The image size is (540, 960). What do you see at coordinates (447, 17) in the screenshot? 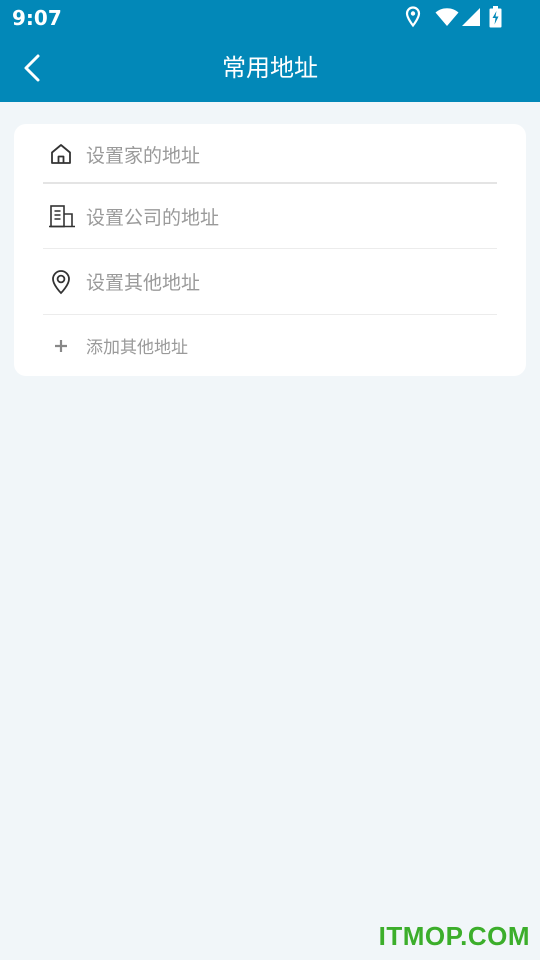
I see `wifi-icon` at bounding box center [447, 17].